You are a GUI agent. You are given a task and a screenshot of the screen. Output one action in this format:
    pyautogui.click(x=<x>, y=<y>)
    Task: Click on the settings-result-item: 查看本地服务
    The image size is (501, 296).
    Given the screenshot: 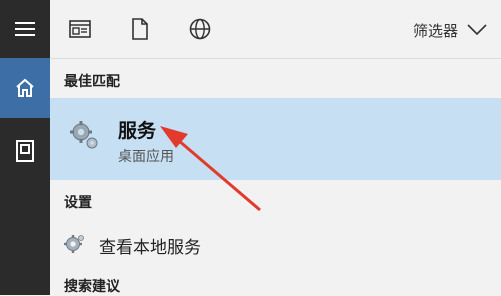 What is the action you would take?
    pyautogui.click(x=275, y=244)
    